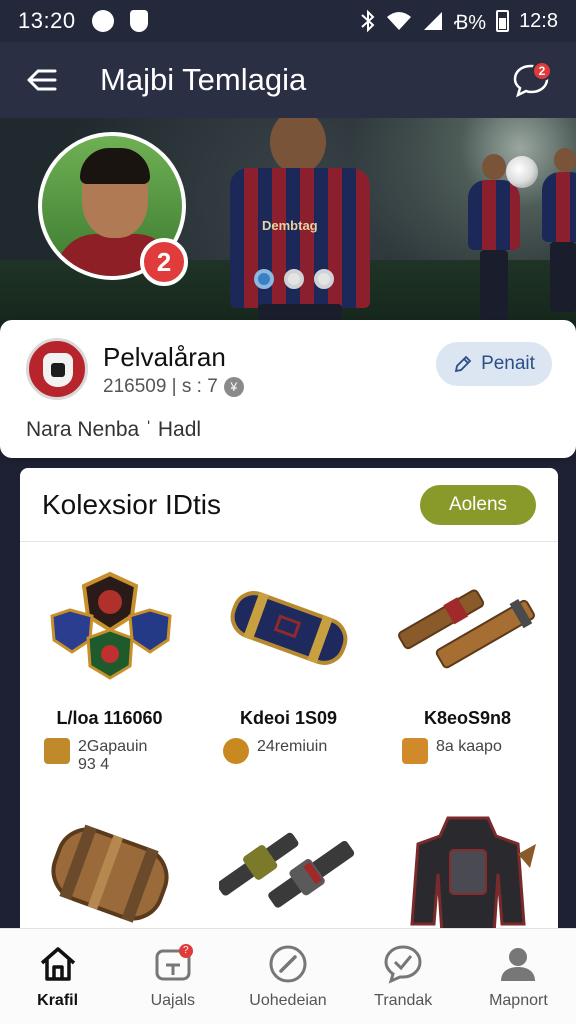  I want to click on profile-subtitle: Nara Nenba ˈ Hadl, so click(114, 429).